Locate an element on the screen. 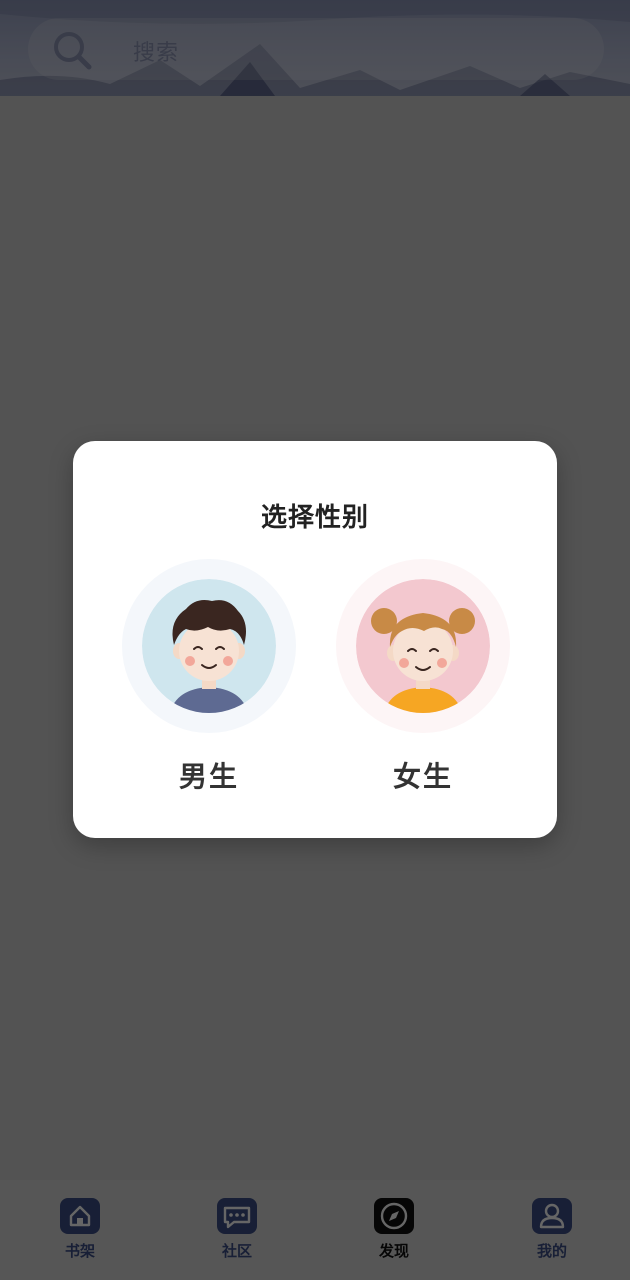 This screenshot has width=630, height=1280. male-avatar-ring is located at coordinates (209, 646).